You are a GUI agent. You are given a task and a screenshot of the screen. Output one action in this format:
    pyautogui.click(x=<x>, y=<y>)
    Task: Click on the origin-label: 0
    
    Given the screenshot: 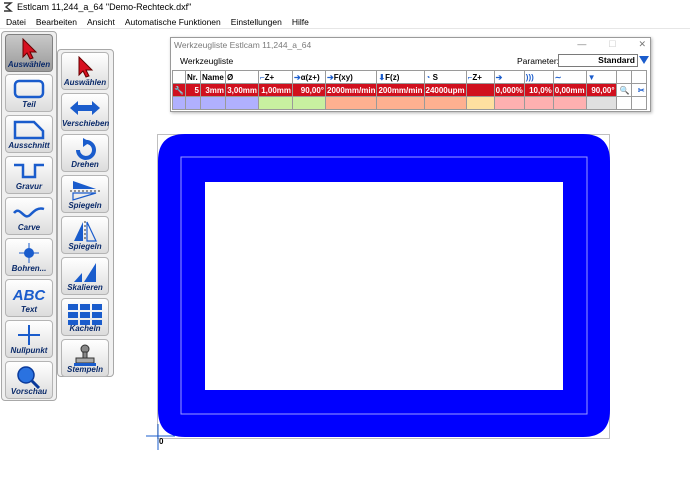 What is the action you would take?
    pyautogui.click(x=161, y=441)
    